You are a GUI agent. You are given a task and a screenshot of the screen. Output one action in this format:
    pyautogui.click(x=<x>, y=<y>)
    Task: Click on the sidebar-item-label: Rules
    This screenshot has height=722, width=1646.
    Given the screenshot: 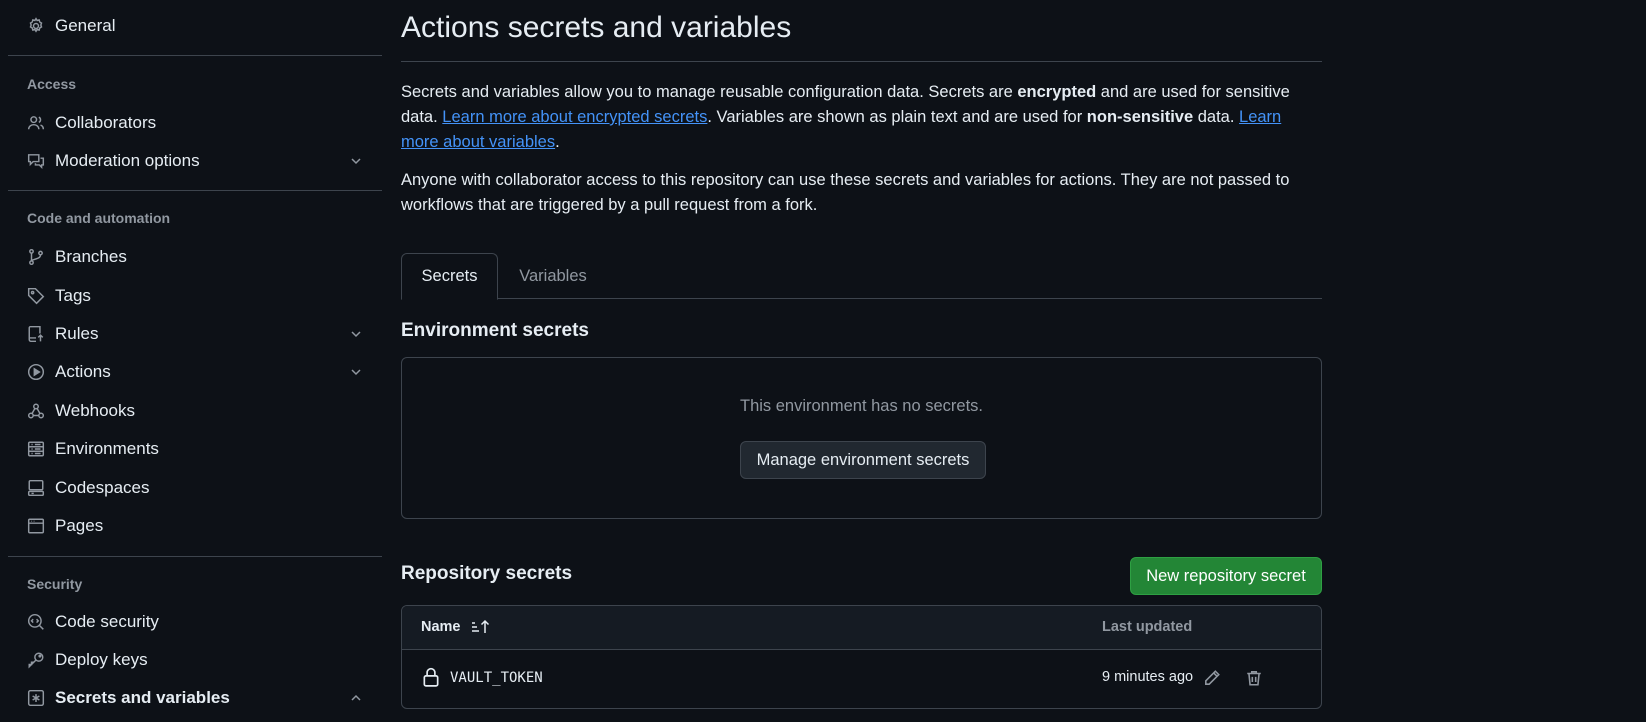 What is the action you would take?
    pyautogui.click(x=77, y=333)
    